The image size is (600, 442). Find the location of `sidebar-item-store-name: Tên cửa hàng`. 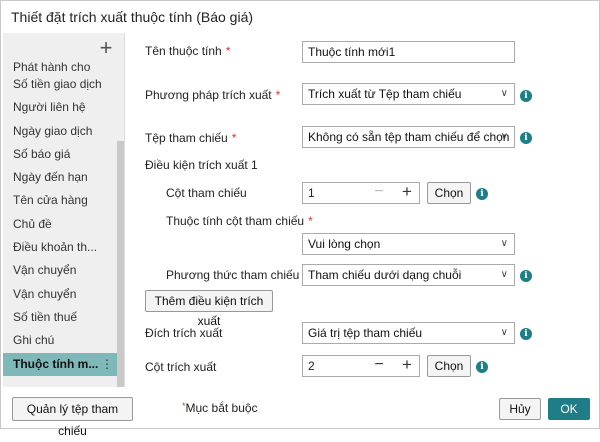

sidebar-item-store-name: Tên cửa hàng is located at coordinates (63, 200).